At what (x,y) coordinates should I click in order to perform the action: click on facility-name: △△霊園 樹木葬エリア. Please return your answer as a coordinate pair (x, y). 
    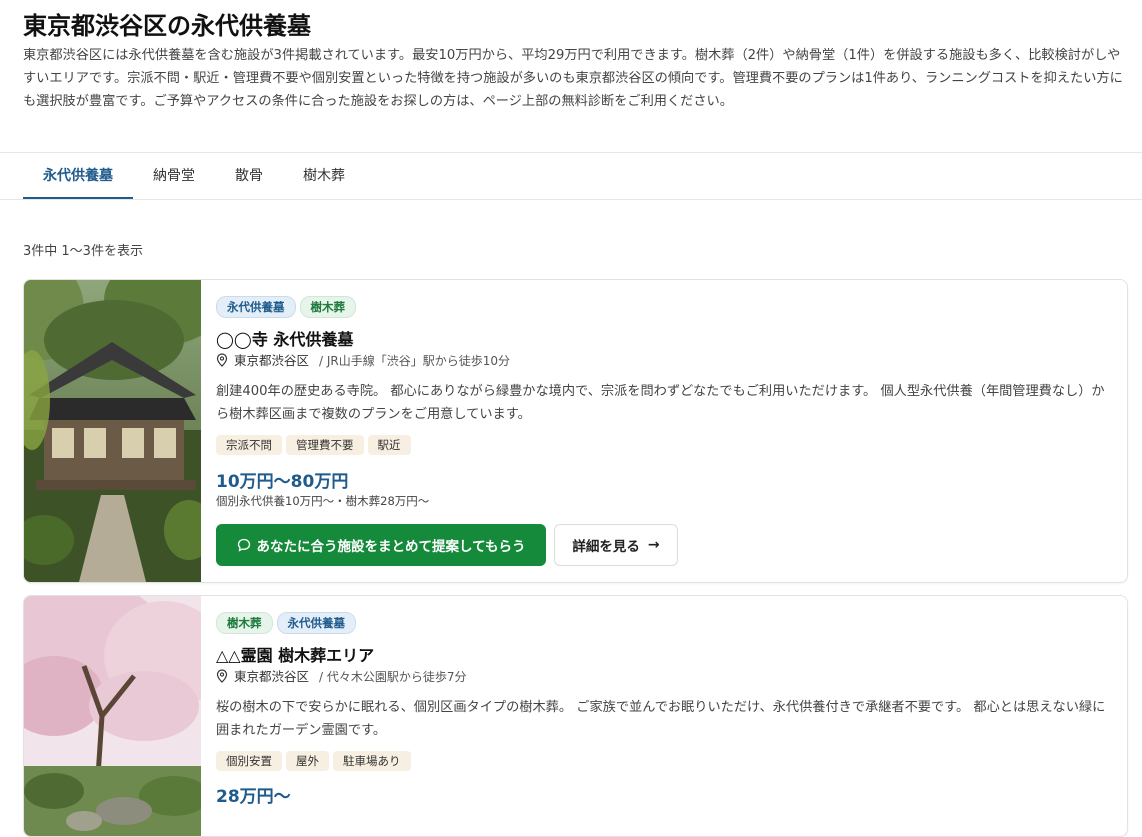
    Looking at the image, I should click on (295, 654).